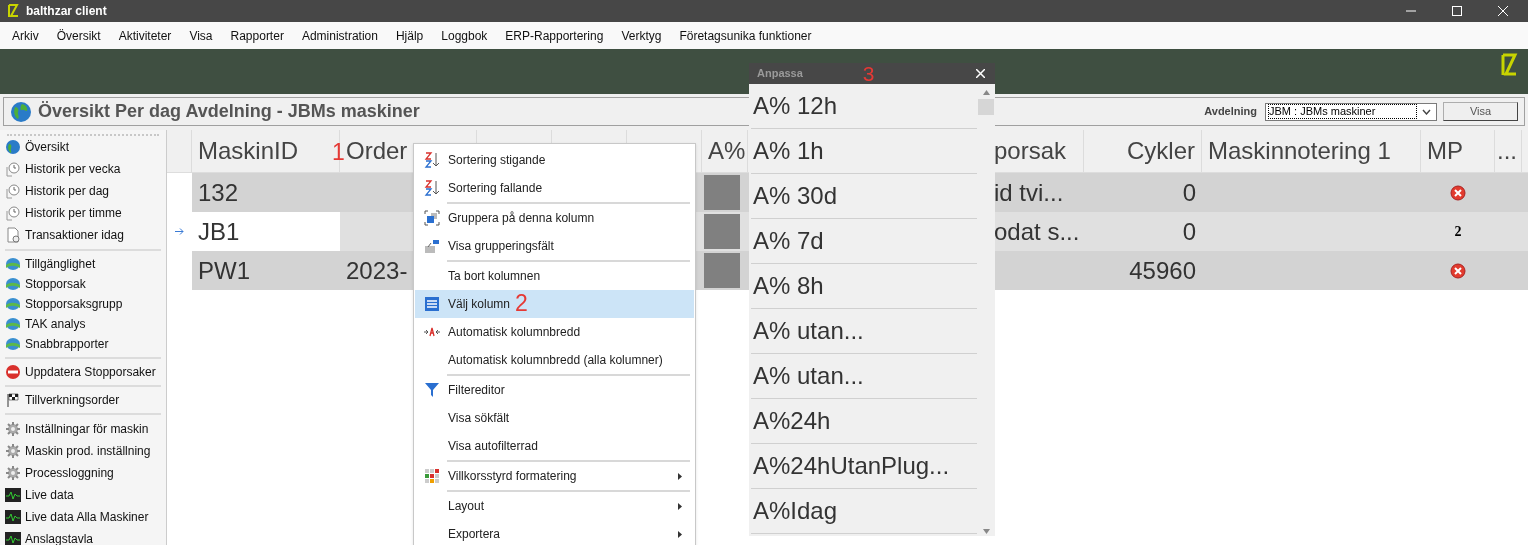 The image size is (1528, 545). I want to click on sidebar-item: Transaktioner idag, so click(74, 235).